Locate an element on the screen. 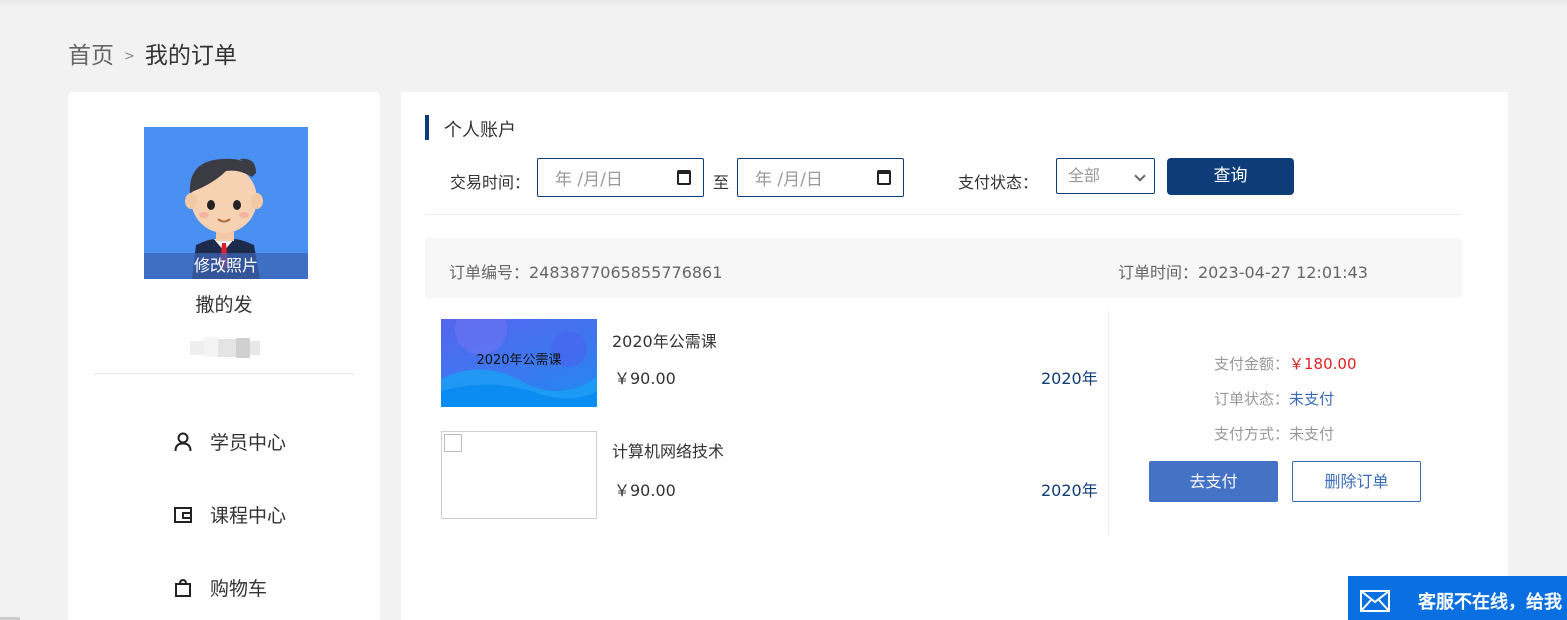  payment-amount-row: 支付金额：￥180.00 is located at coordinates (1285, 363).